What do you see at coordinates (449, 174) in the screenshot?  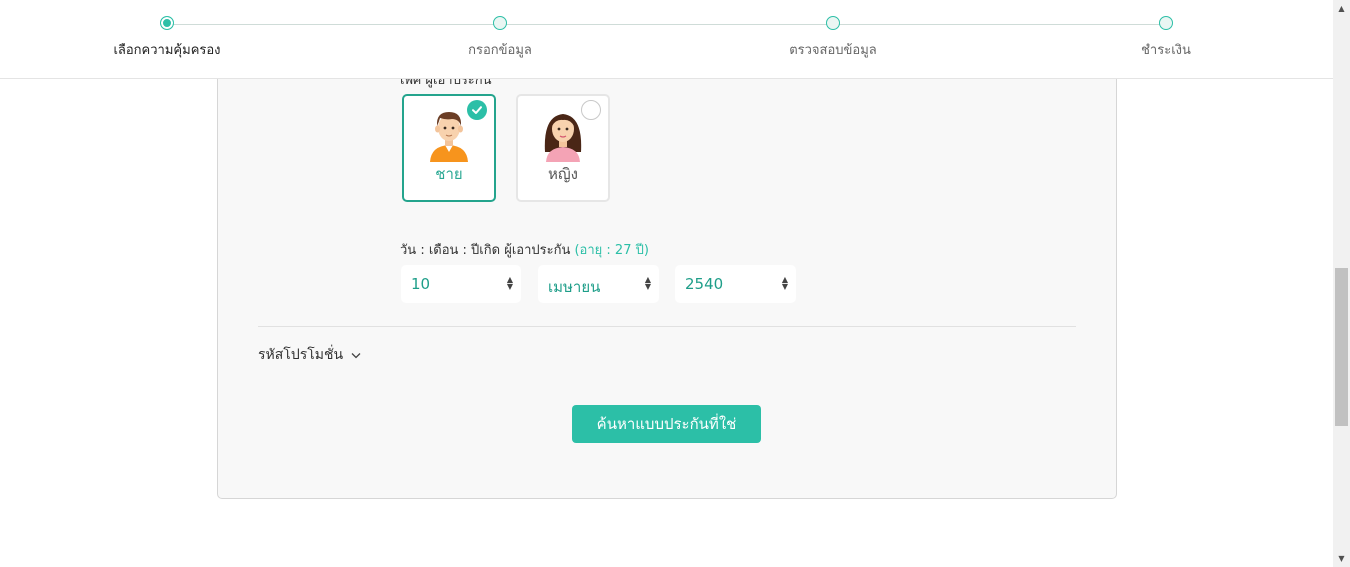 I see `gender-label-male: ชาย` at bounding box center [449, 174].